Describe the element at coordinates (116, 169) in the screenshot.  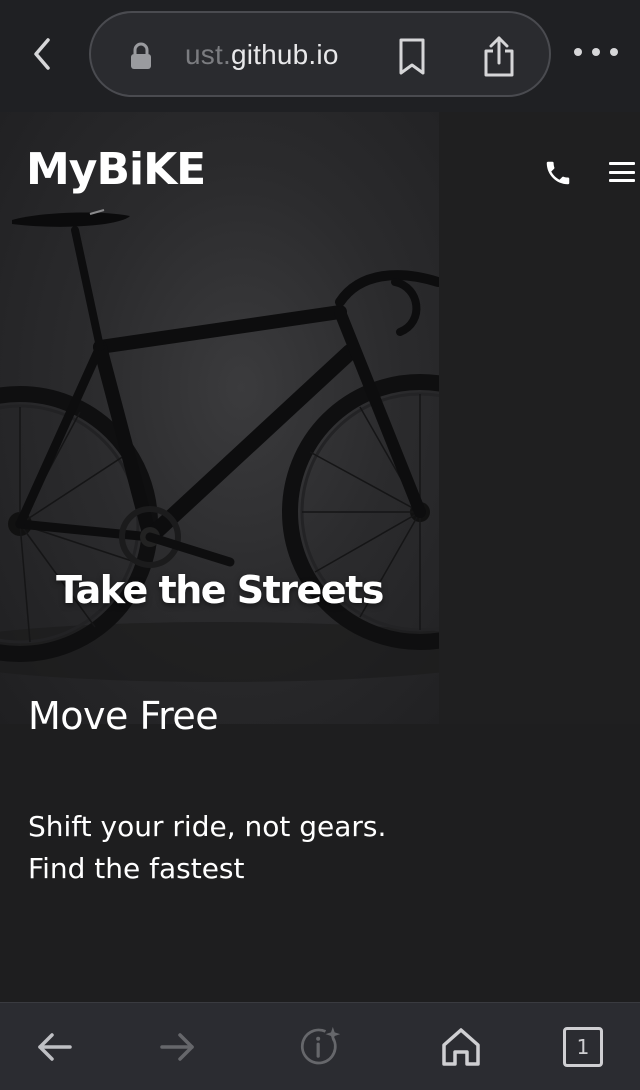
I see `site-logo: MyBiKE` at that location.